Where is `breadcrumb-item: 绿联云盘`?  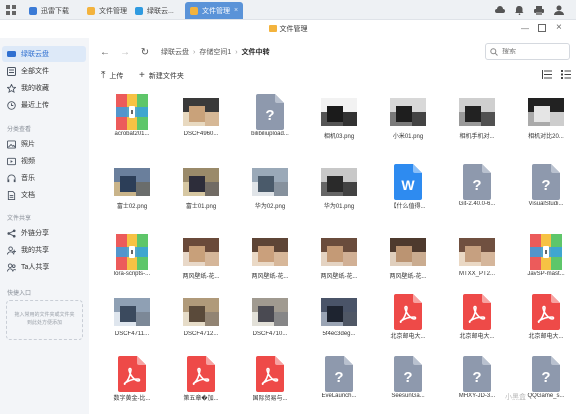 breadcrumb-item: 绿联云盘 is located at coordinates (175, 52).